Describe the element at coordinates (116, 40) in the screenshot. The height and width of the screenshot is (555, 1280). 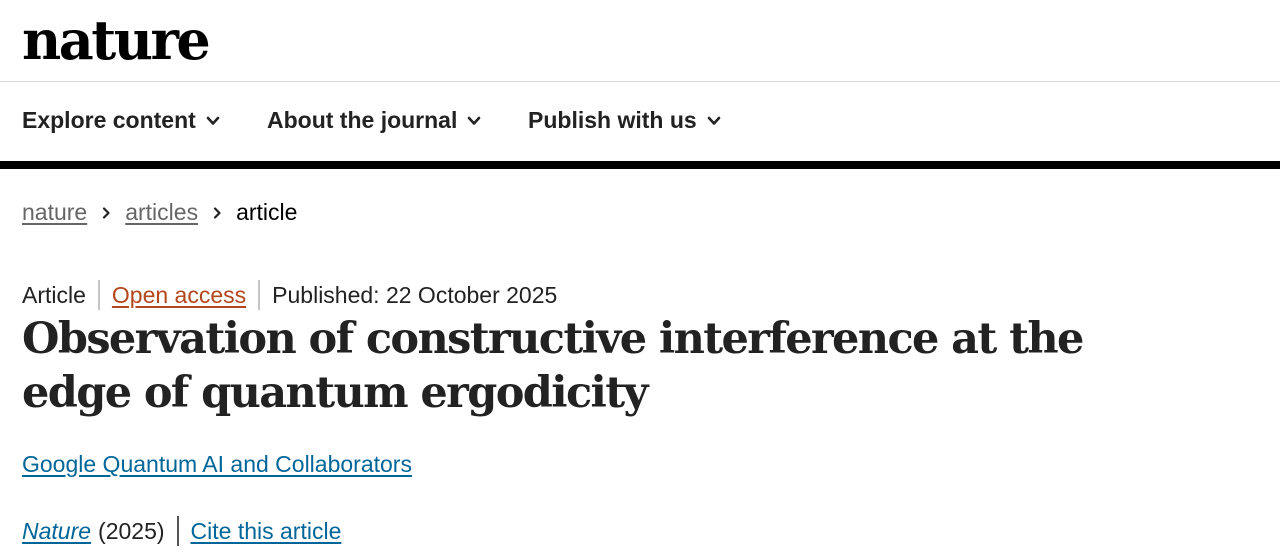
I see `nature-logo: nature` at that location.